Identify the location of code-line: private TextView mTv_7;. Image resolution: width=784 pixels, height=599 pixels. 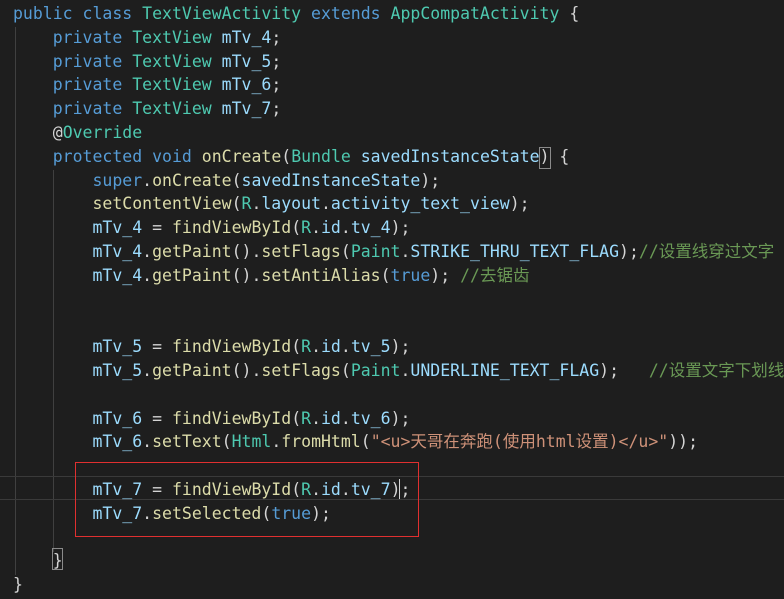
(147, 109).